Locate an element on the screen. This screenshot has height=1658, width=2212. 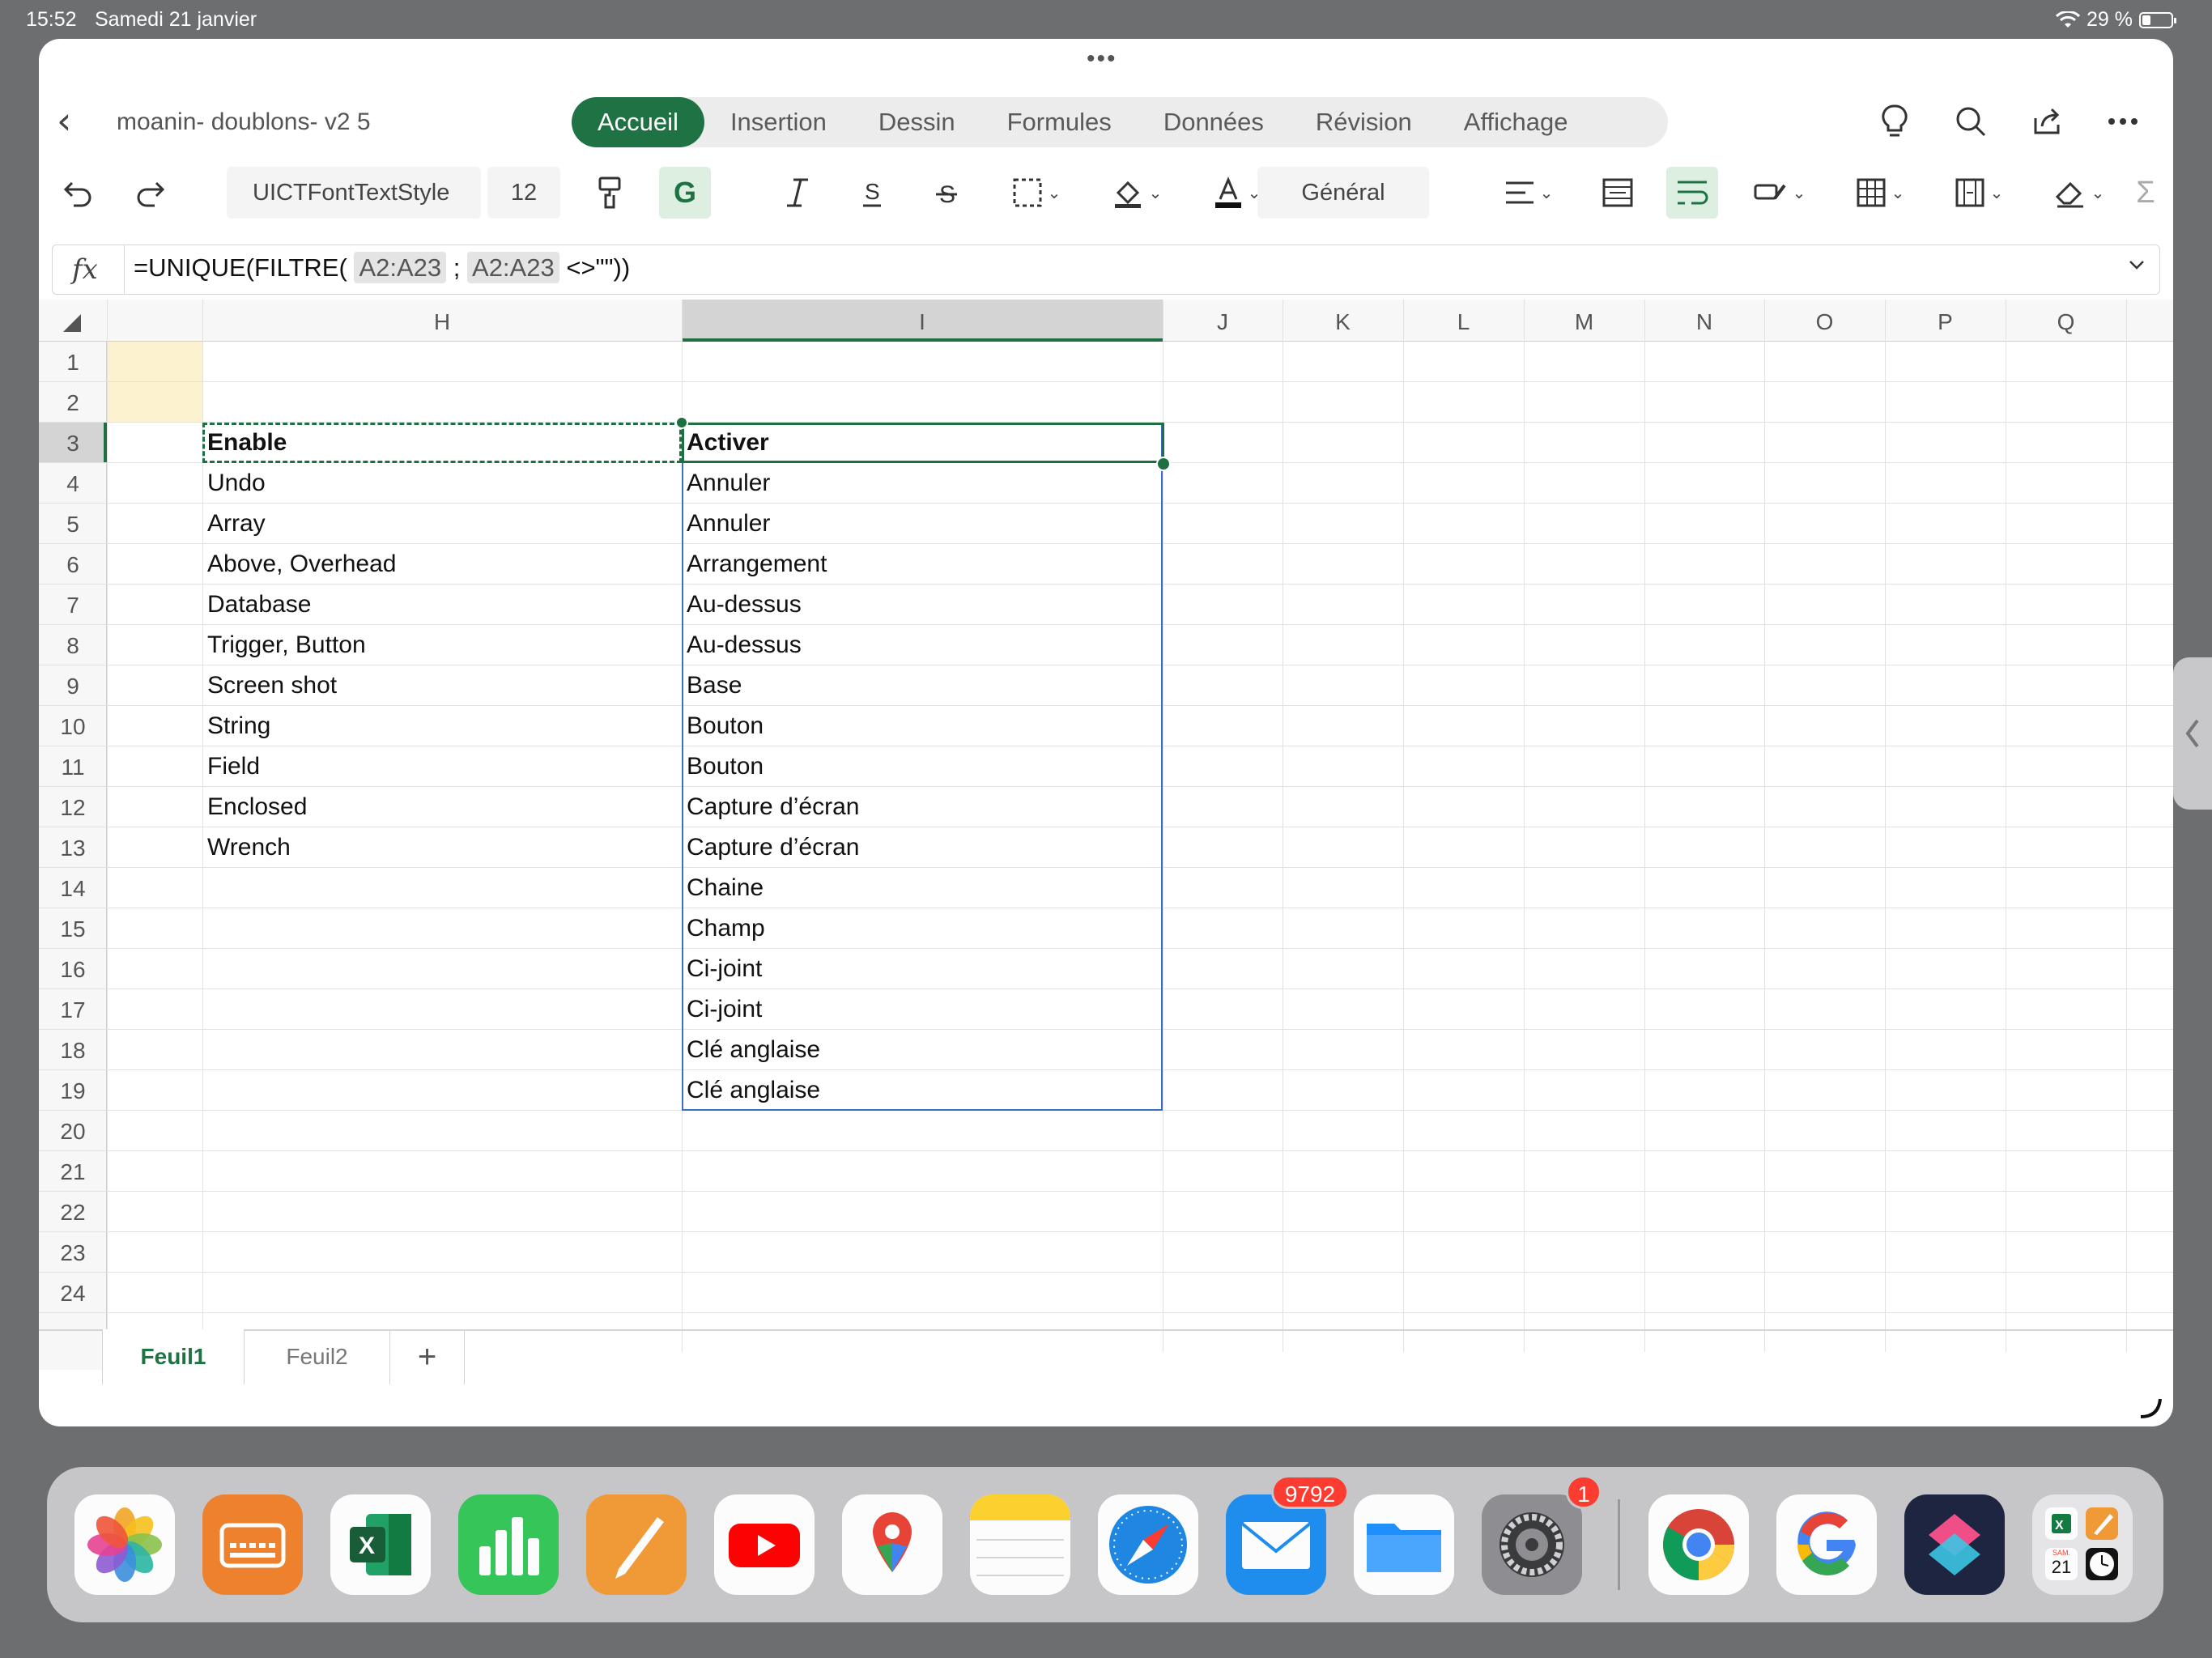
tab-revision: Révision is located at coordinates (1364, 122).